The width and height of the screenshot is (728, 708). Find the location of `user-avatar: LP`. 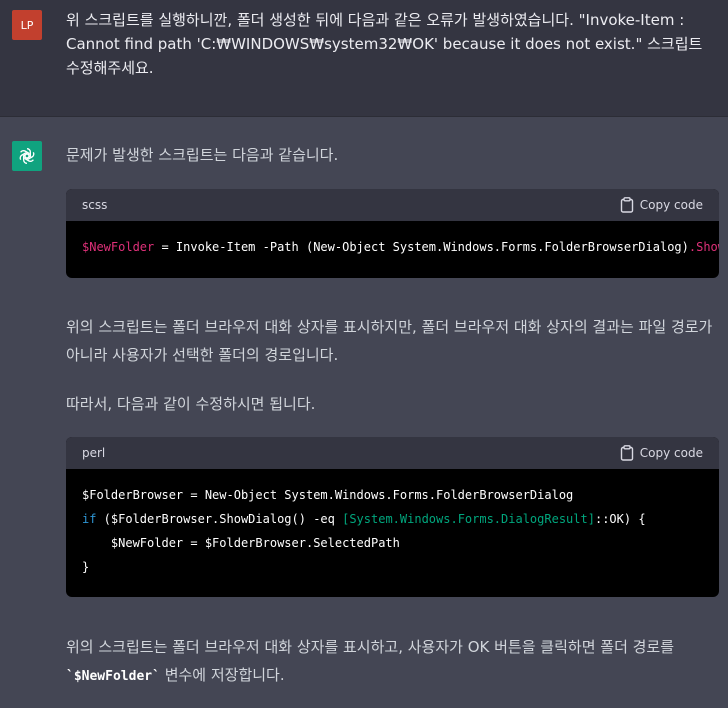

user-avatar: LP is located at coordinates (27, 25).